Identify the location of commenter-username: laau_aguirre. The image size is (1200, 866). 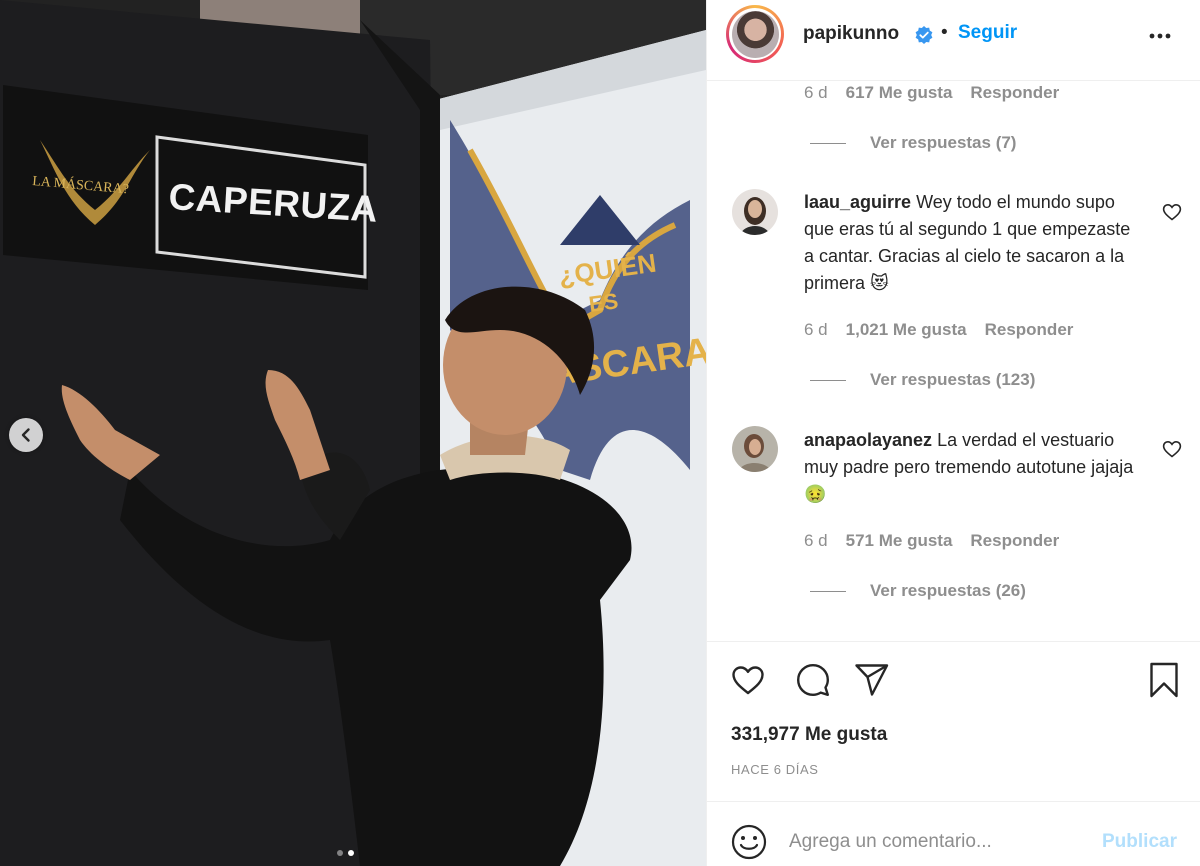
(857, 202).